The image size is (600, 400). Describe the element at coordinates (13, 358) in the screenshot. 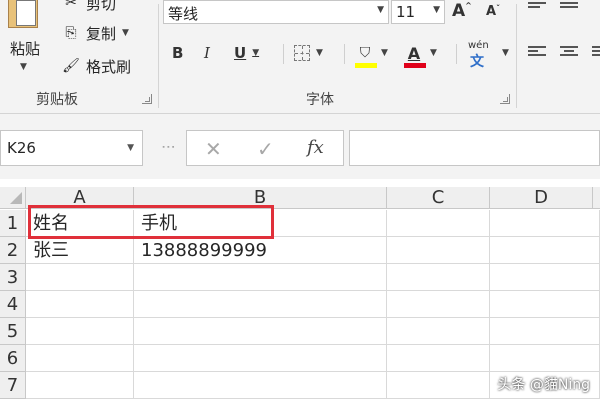

I see `row-header-6: 6` at that location.